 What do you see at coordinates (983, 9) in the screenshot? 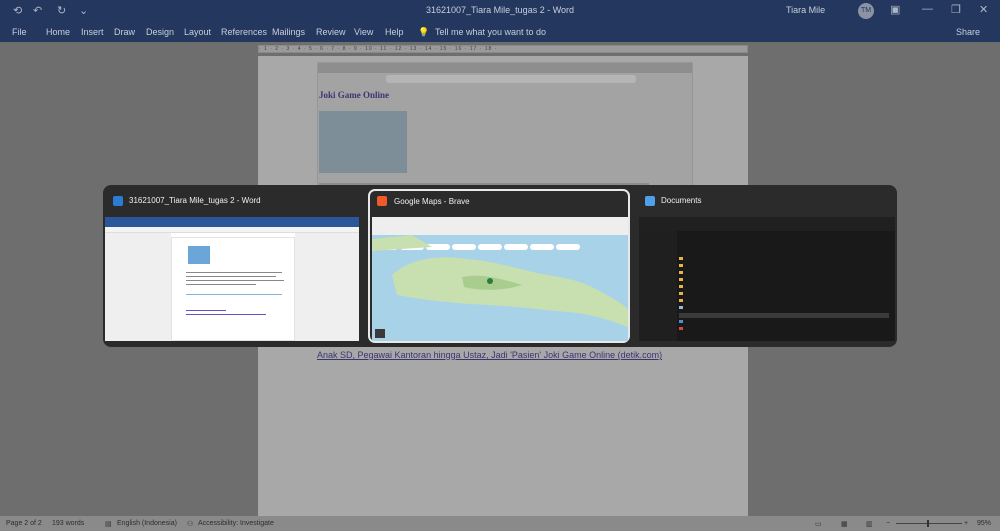
I see `close-icon: ✕` at bounding box center [983, 9].